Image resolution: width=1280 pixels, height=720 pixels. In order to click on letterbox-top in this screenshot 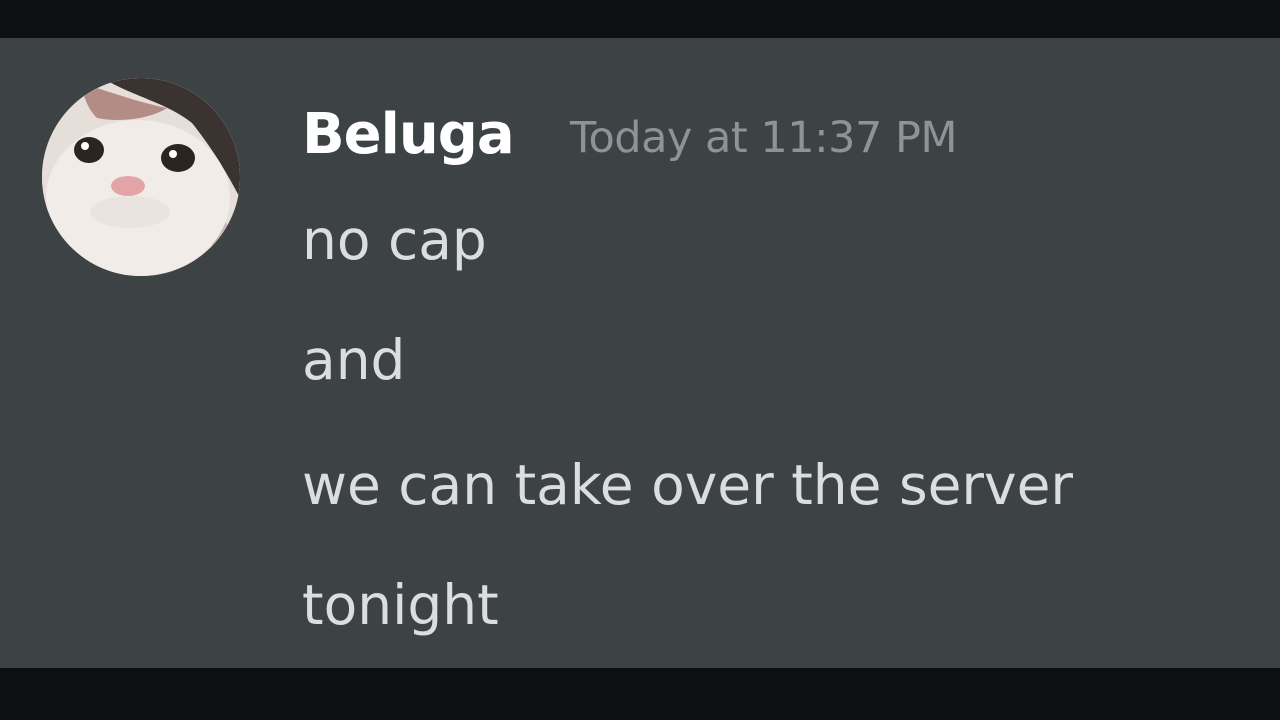, I will do `click(640, 19)`.